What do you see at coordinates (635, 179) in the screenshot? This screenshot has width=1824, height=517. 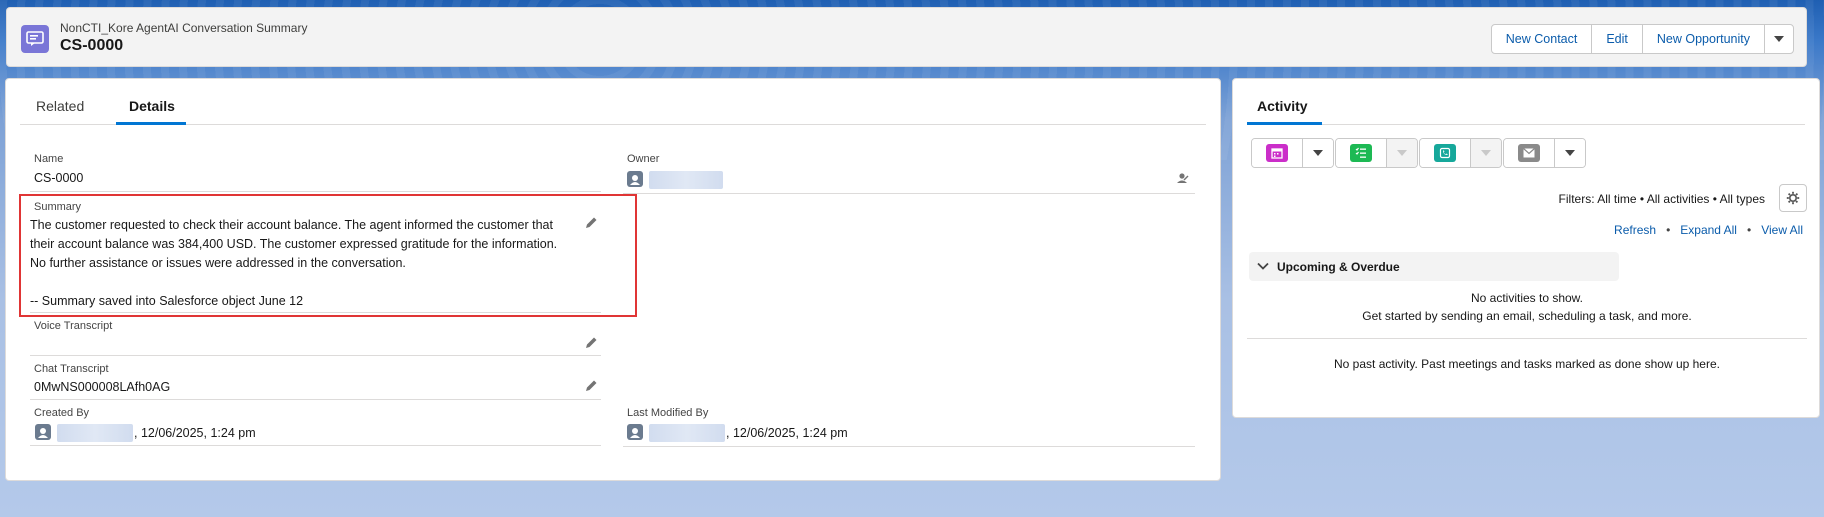 I see `owner-avatar` at bounding box center [635, 179].